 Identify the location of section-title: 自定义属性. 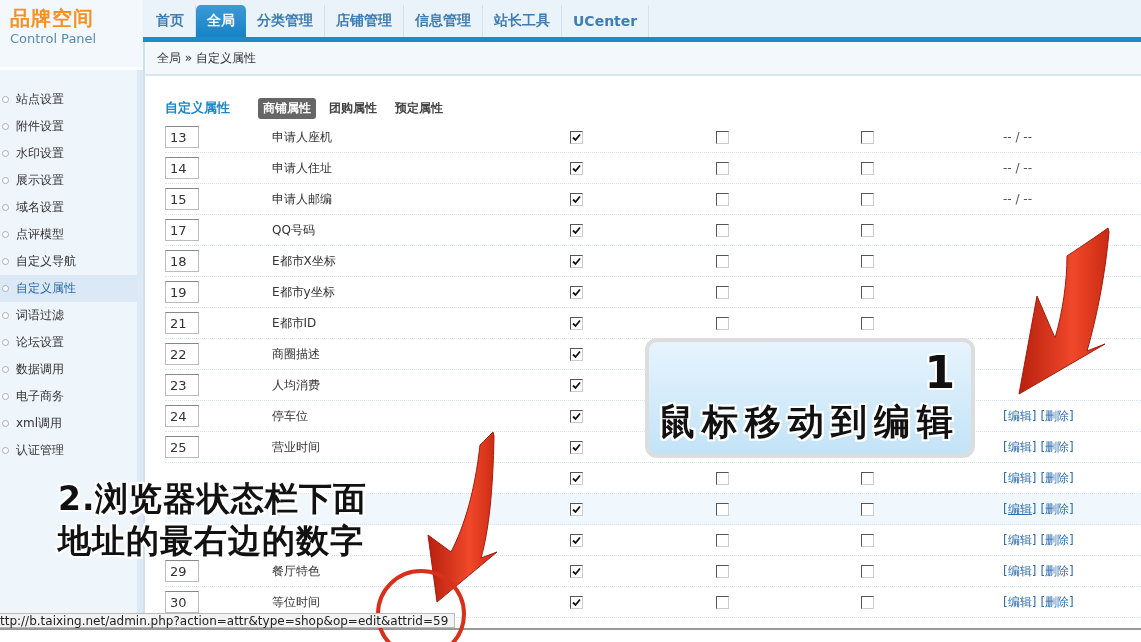
(197, 108).